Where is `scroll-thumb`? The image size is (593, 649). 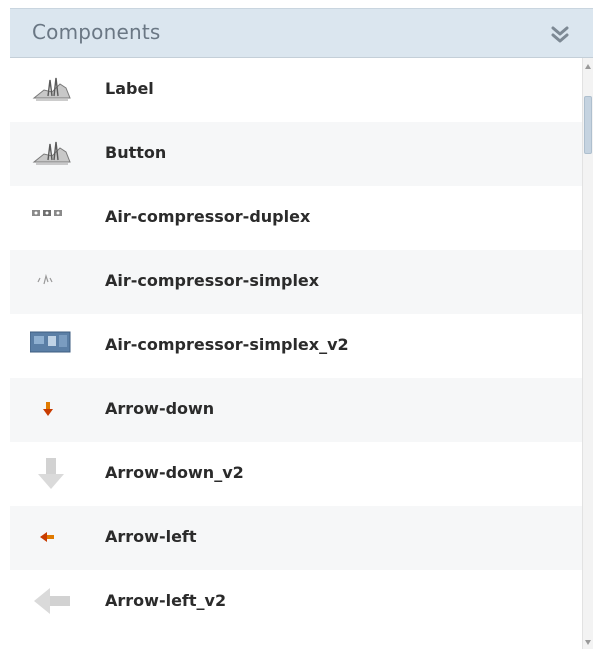
scroll-thumb is located at coordinates (588, 125).